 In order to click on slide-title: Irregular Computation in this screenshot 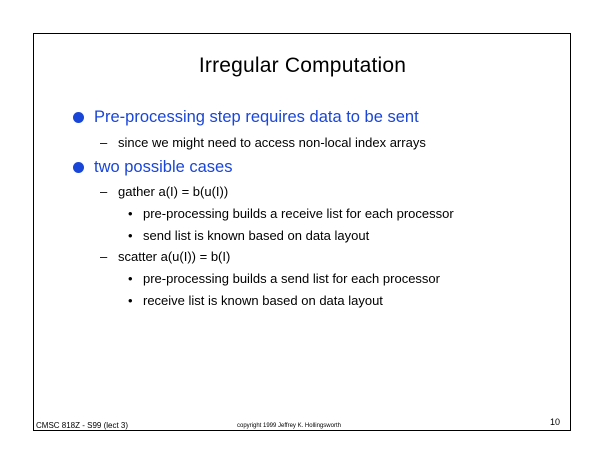, I will do `click(302, 65)`.